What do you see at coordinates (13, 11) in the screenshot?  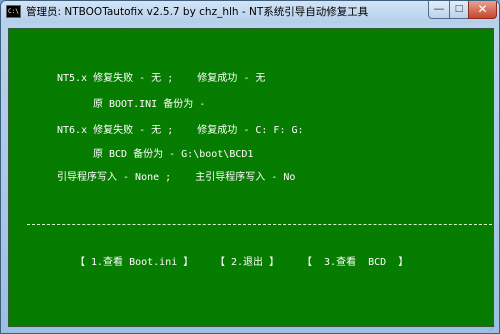 I see `console-app-icon: C:\` at bounding box center [13, 11].